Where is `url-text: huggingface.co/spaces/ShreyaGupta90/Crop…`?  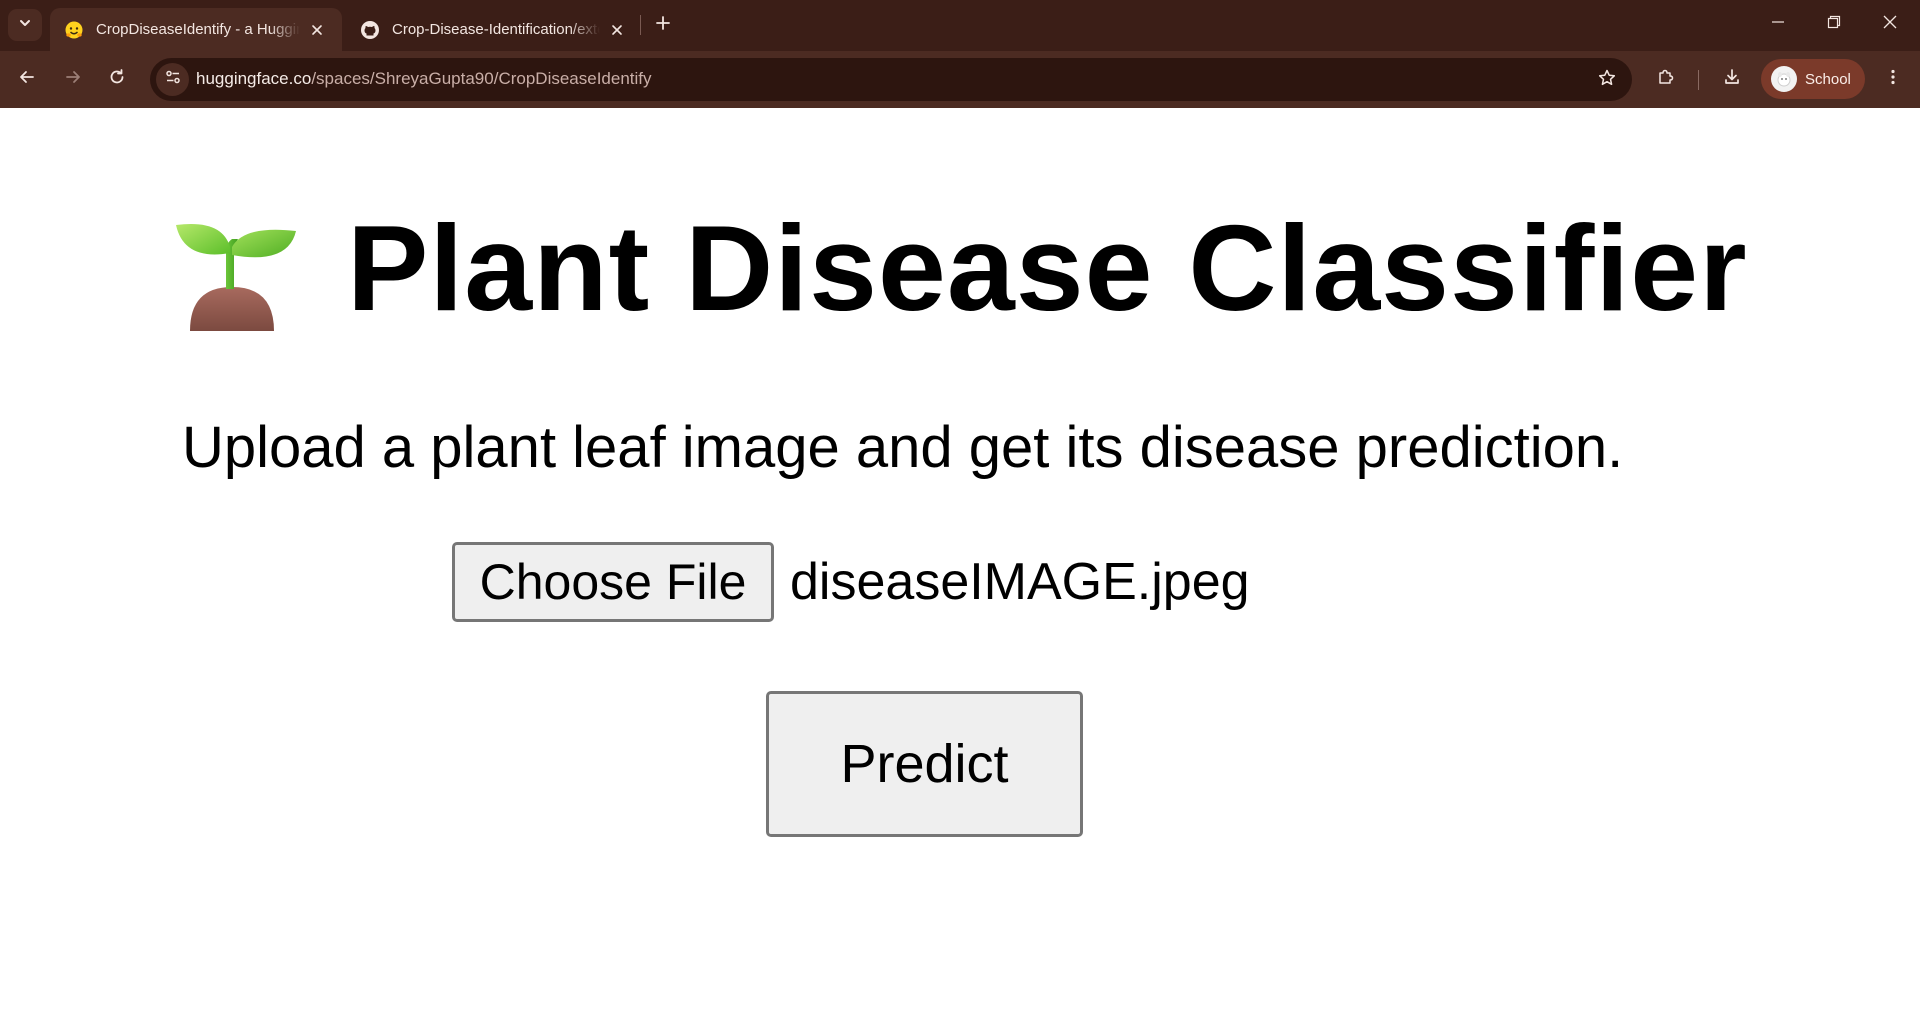
url-text: huggingface.co/spaces/ShreyaGupta90/Crop… is located at coordinates (424, 79).